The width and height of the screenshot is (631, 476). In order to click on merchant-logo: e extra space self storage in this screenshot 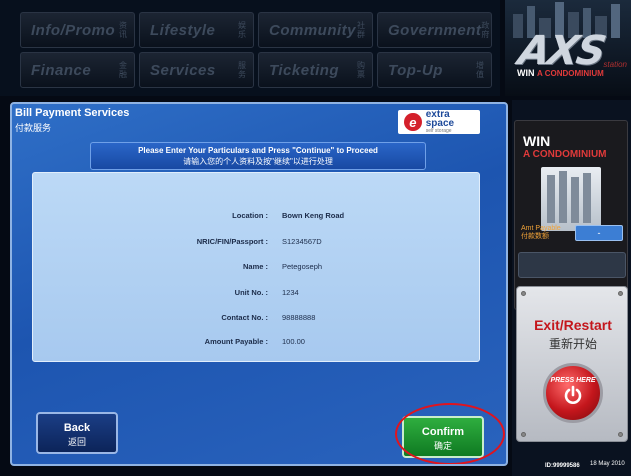, I will do `click(439, 122)`.